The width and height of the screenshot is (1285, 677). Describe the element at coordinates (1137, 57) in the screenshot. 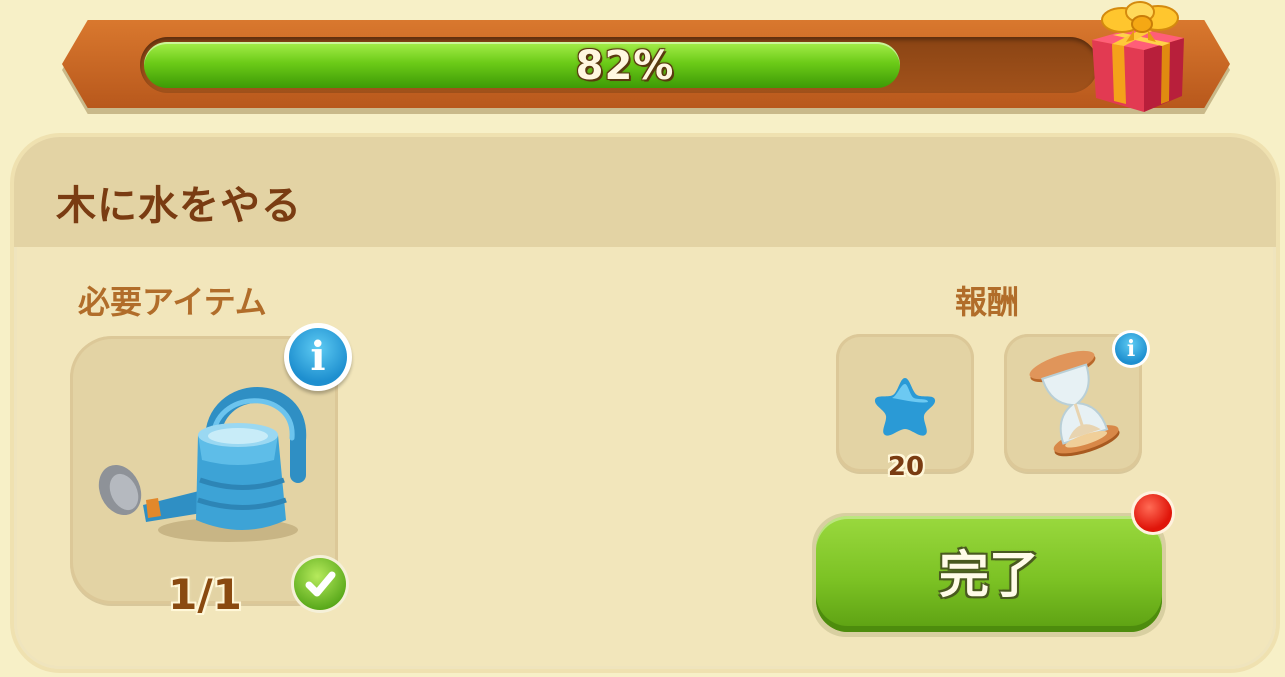

I see `gift-box-icon` at that location.